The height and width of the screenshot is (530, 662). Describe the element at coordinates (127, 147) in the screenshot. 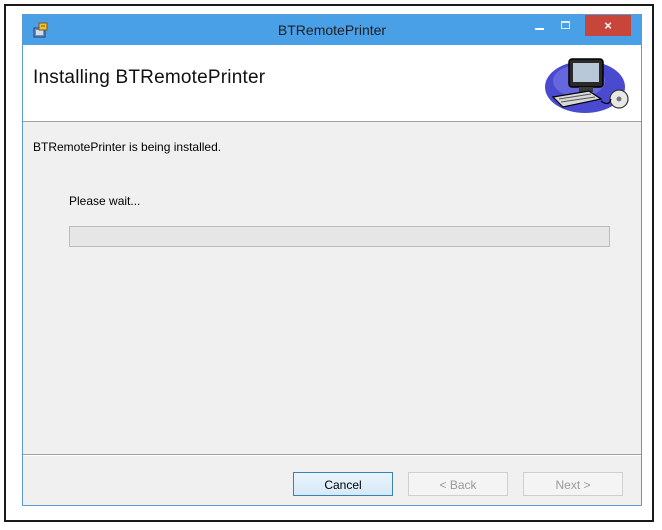

I see `status-text: BTRemotePrinter is being installed.` at that location.